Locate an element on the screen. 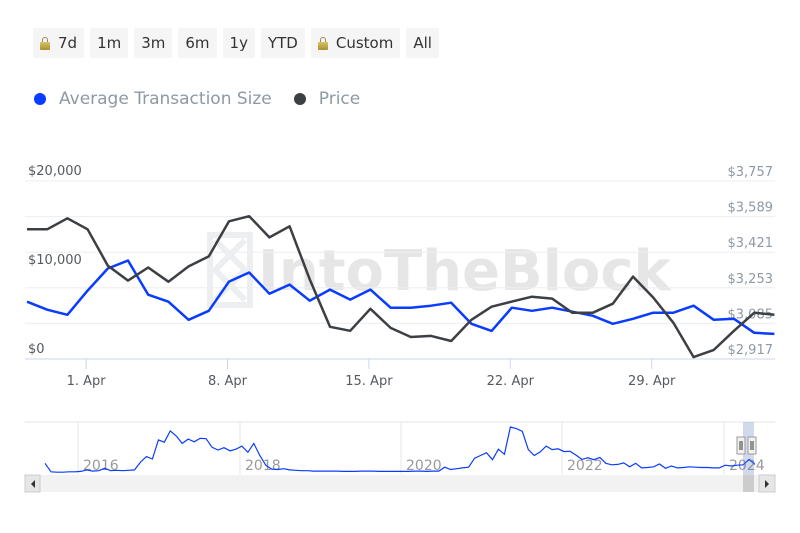 This screenshot has height=533, width=800. watermark: IntoTheBlock is located at coordinates (440, 270).